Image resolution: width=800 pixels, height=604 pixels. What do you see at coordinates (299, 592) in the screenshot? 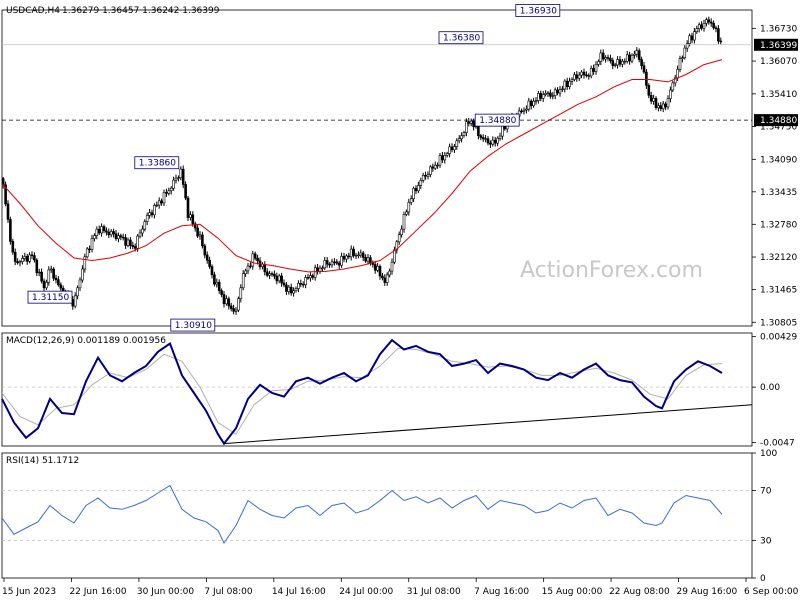
I see `x-tick-label: 14 Jul 16:00` at bounding box center [299, 592].